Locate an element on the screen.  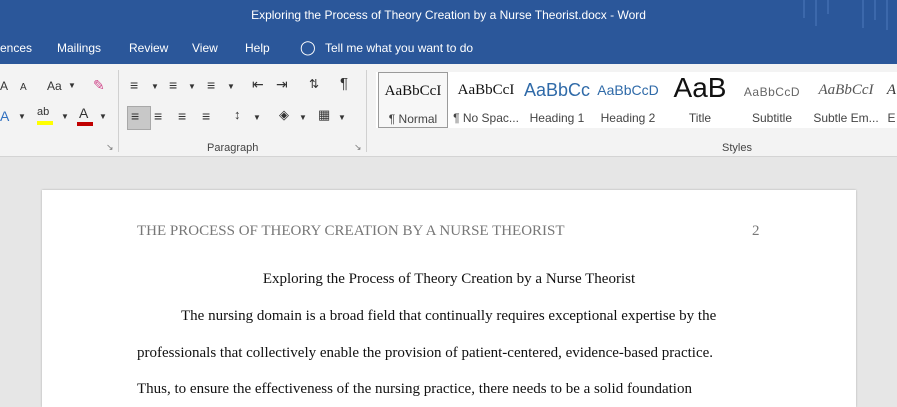
sort-icon: ⇅ is located at coordinates (314, 84).